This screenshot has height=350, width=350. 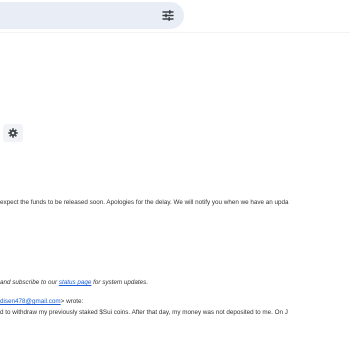 What do you see at coordinates (72, 301) in the screenshot?
I see `quote-wrote-label: > wrote:` at bounding box center [72, 301].